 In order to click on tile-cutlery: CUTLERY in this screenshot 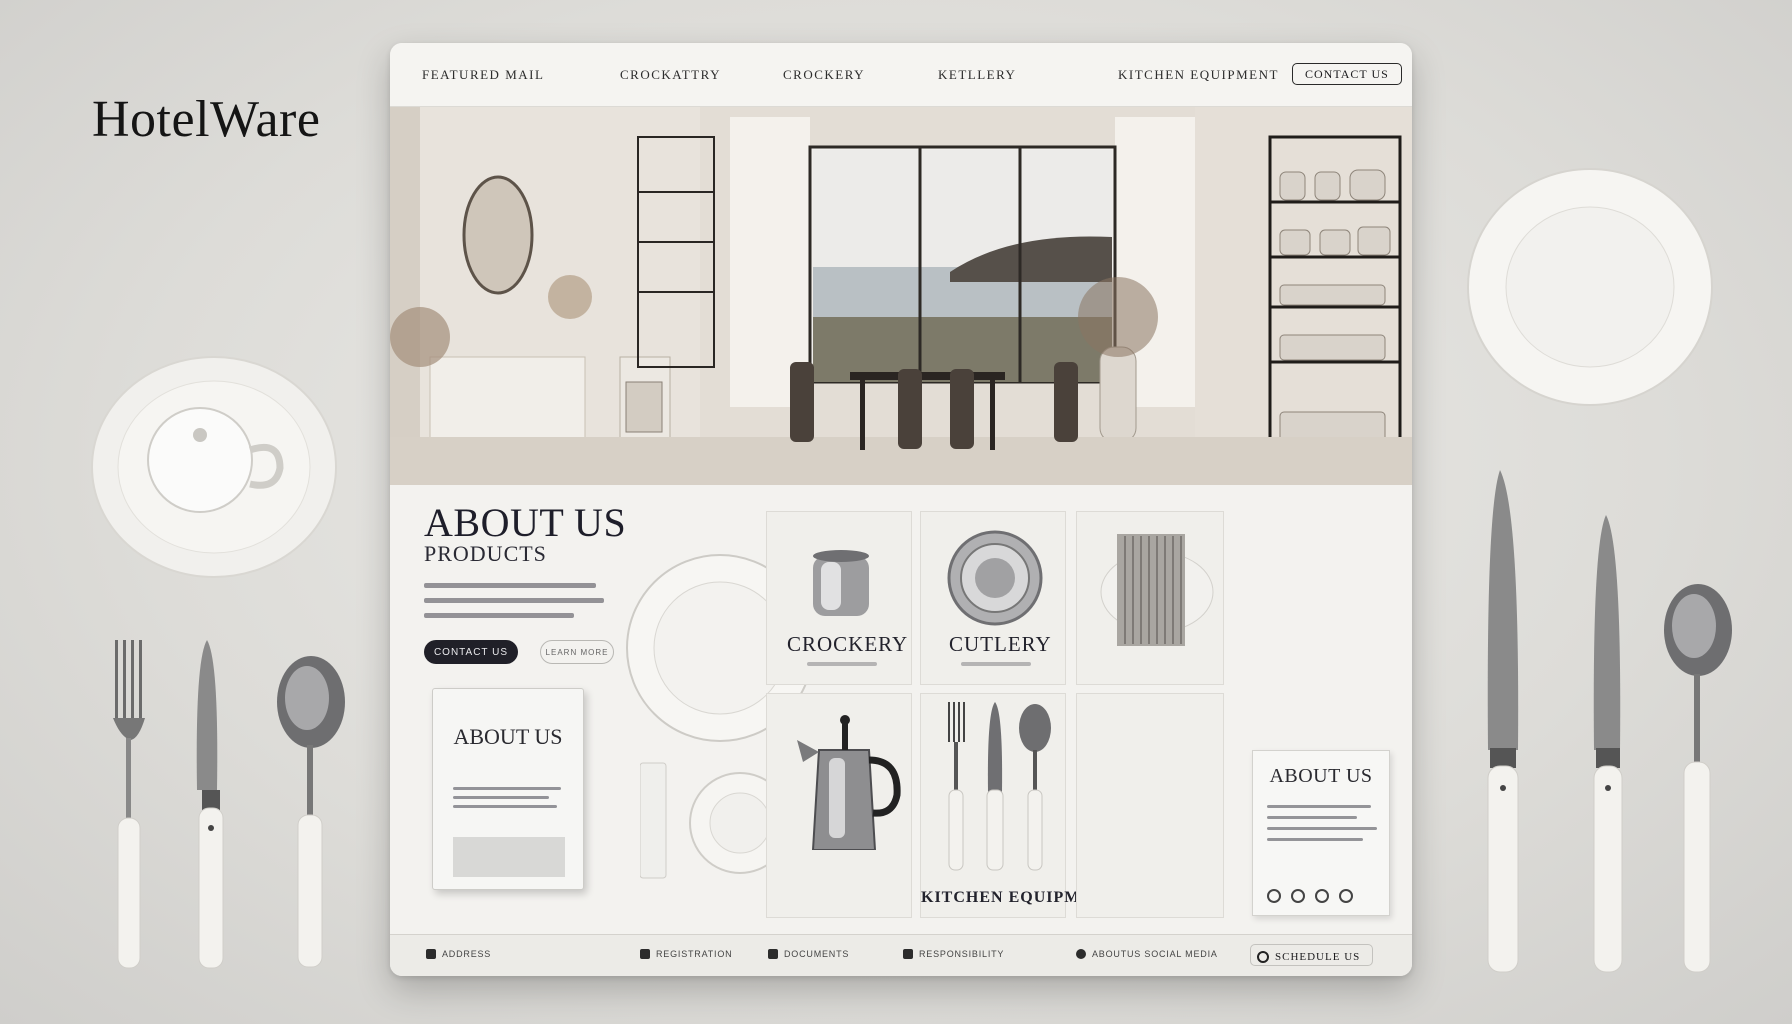, I will do `click(993, 598)`.